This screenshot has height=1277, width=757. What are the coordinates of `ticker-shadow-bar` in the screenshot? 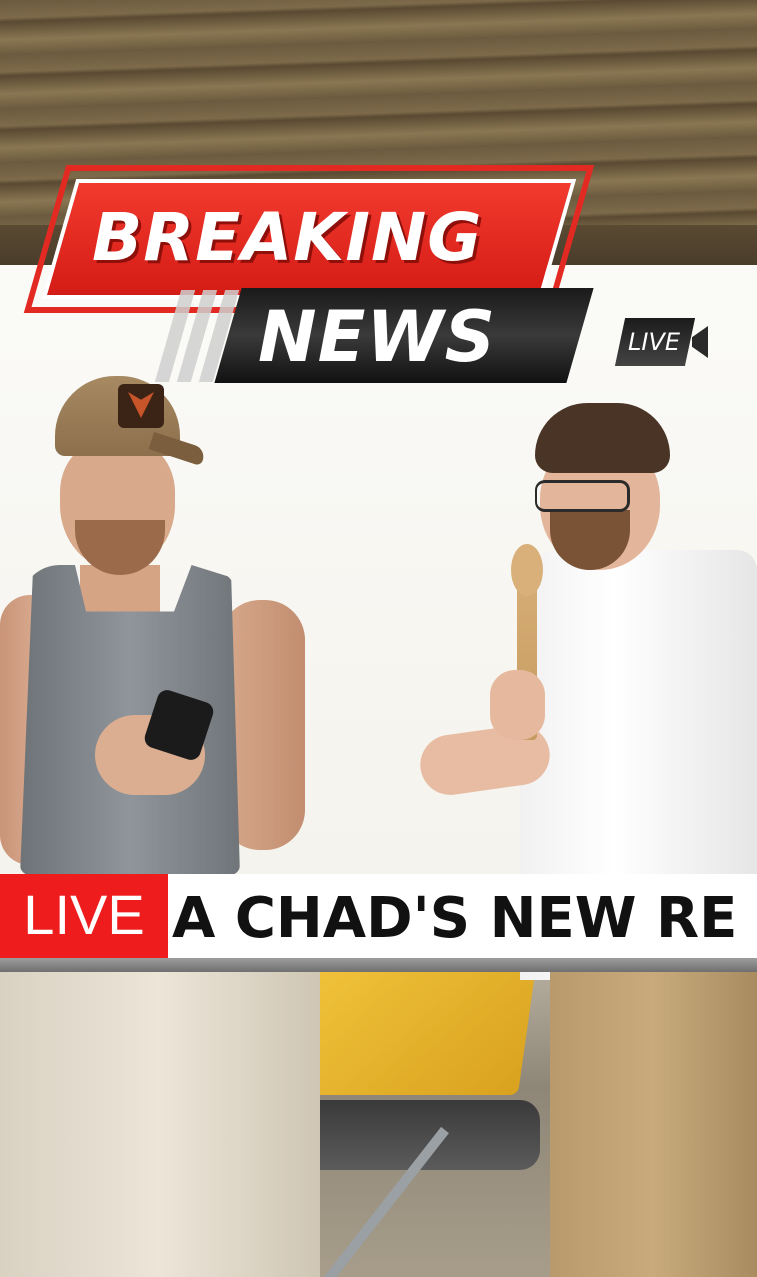 It's located at (378, 965).